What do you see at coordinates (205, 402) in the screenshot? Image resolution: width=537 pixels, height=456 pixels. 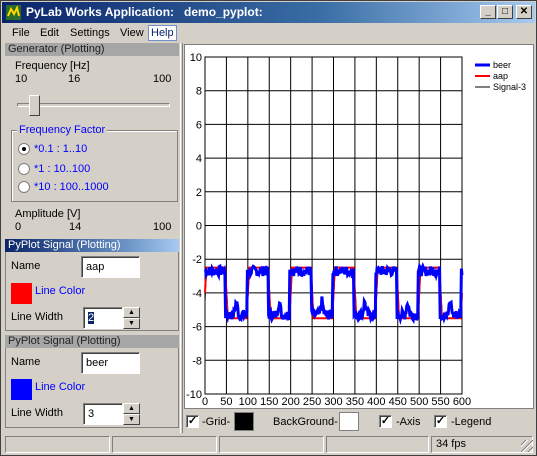 I see `x-tick-label: 0` at bounding box center [205, 402].